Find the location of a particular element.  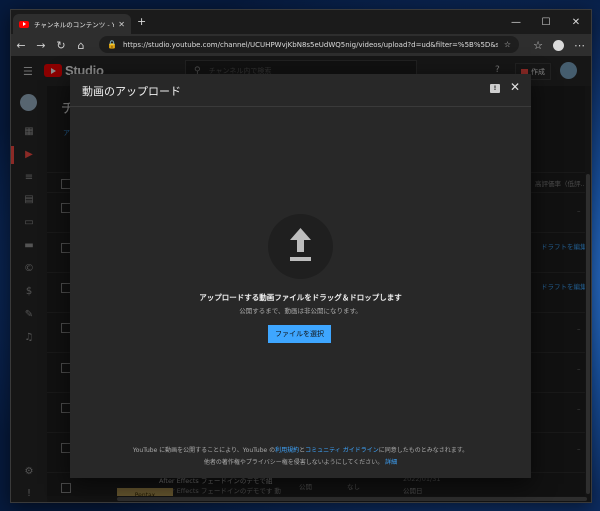

select-files-button: ファイルを選択 is located at coordinates (299, 334).